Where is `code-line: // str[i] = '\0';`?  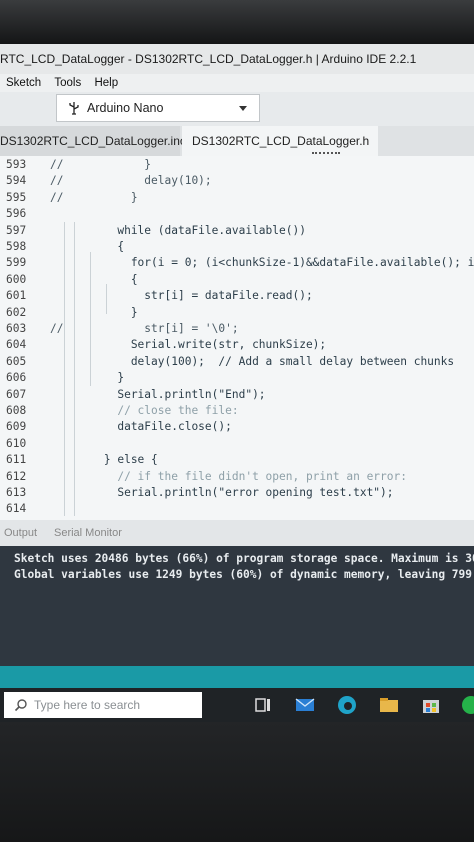
code-line: // str[i] = '\0'; is located at coordinates (144, 328).